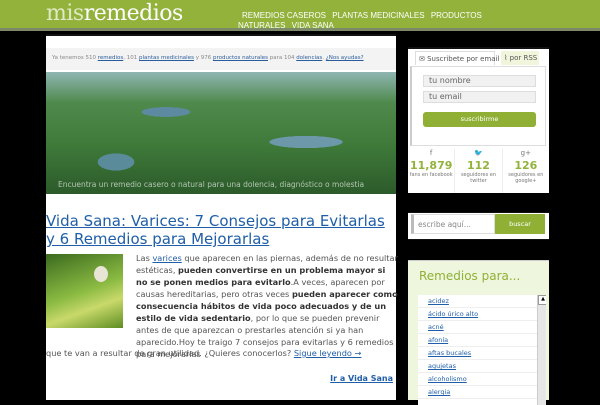 This screenshot has width=600, height=405. I want to click on facebook-stat: f 11,879 fans en facebook, so click(432, 171).